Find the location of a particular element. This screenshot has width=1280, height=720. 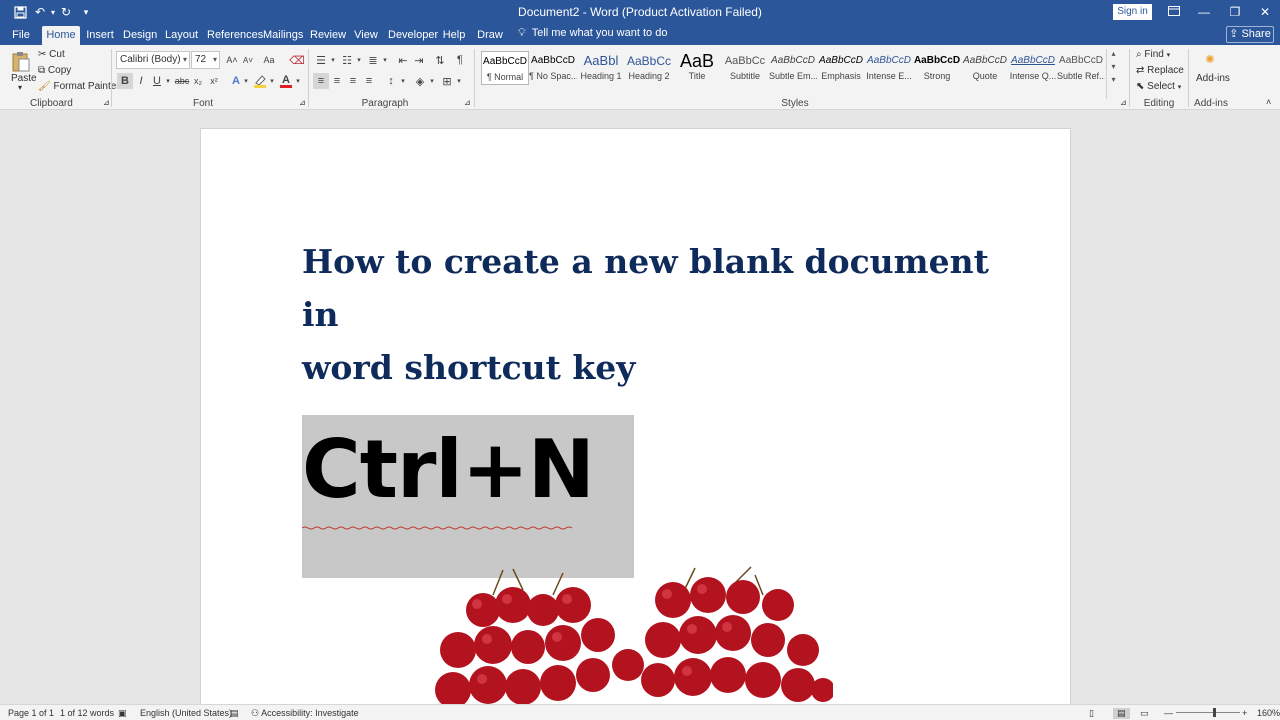

font-family-select: Calibri (Body) ▾ is located at coordinates (153, 60).